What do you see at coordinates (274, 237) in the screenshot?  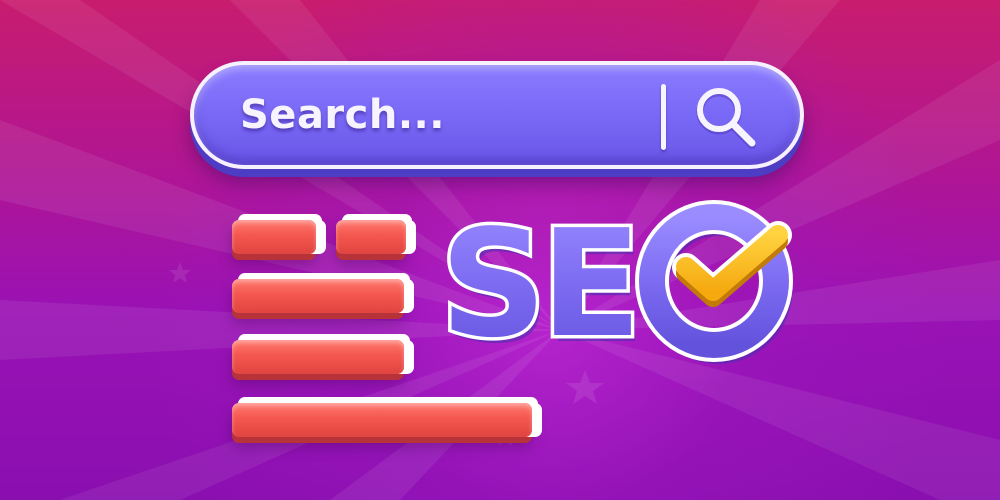 I see `text-line-1a` at bounding box center [274, 237].